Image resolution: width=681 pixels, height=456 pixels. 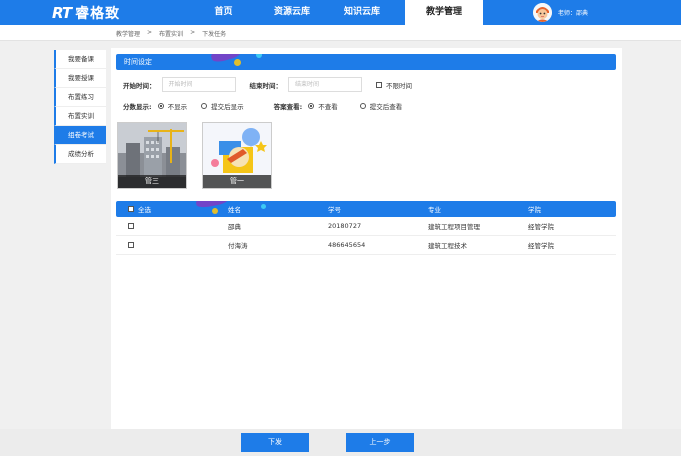 I want to click on column-header-name: 姓名, so click(x=234, y=210).